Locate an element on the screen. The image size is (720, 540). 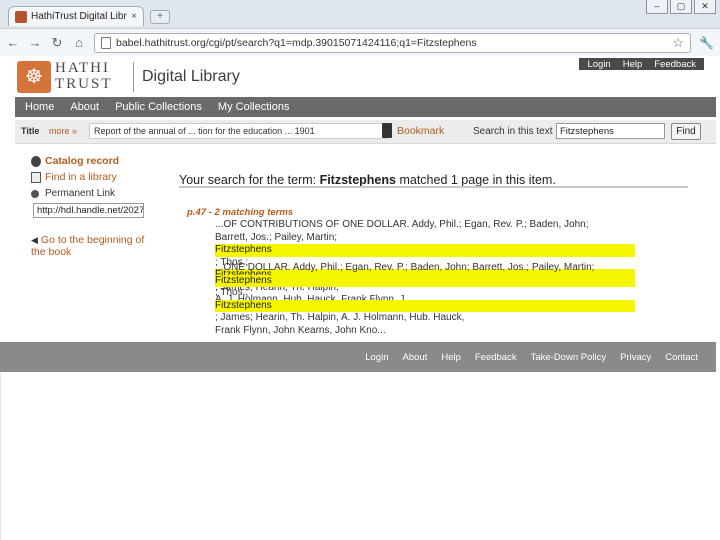
browser-tab: HathiTrust Digital Library - Re... × is located at coordinates (76, 16).